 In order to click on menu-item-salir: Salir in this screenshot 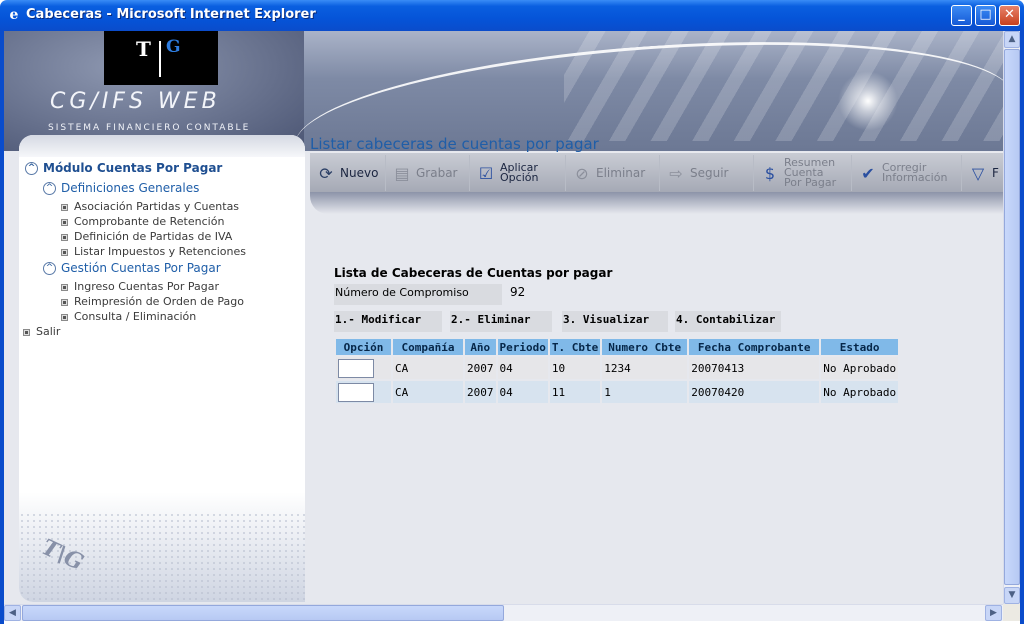, I will do `click(41, 331)`.